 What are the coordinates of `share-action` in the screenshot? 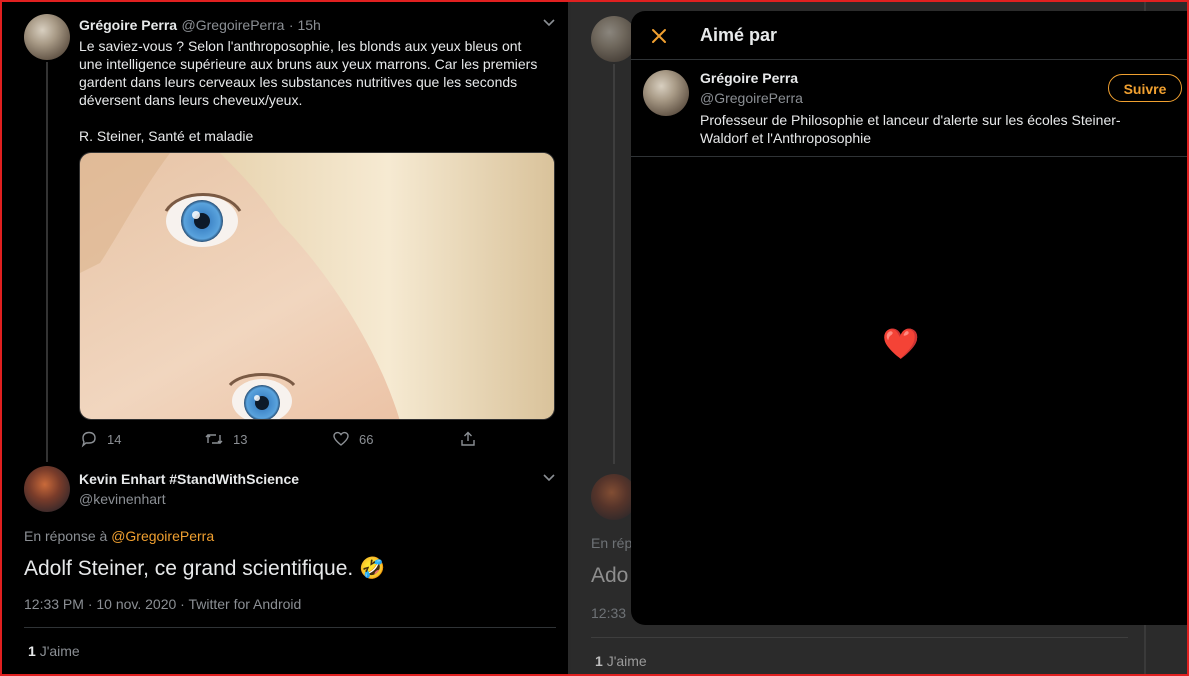 It's located at (468, 439).